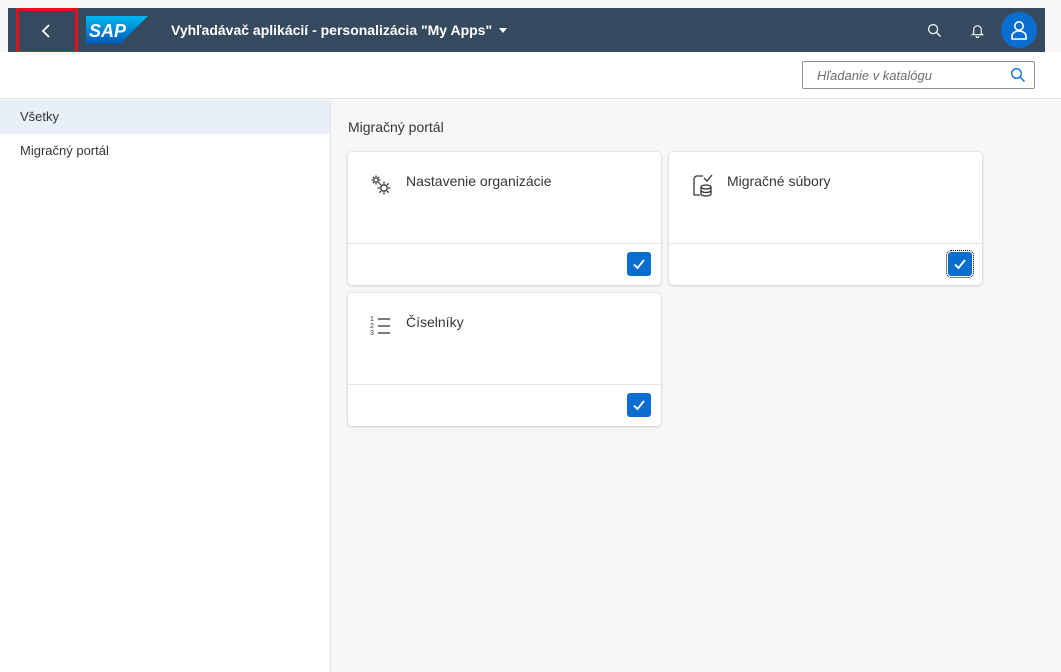 Image resolution: width=1061 pixels, height=672 pixels. What do you see at coordinates (435, 322) in the screenshot?
I see `tile-title: Číselníky` at bounding box center [435, 322].